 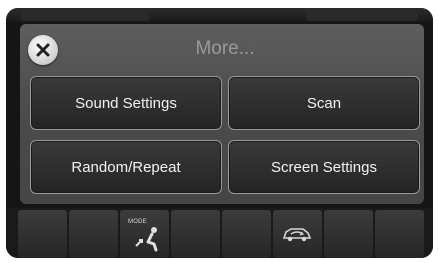 I want to click on car-recirculation-icon, so click(x=297, y=235).